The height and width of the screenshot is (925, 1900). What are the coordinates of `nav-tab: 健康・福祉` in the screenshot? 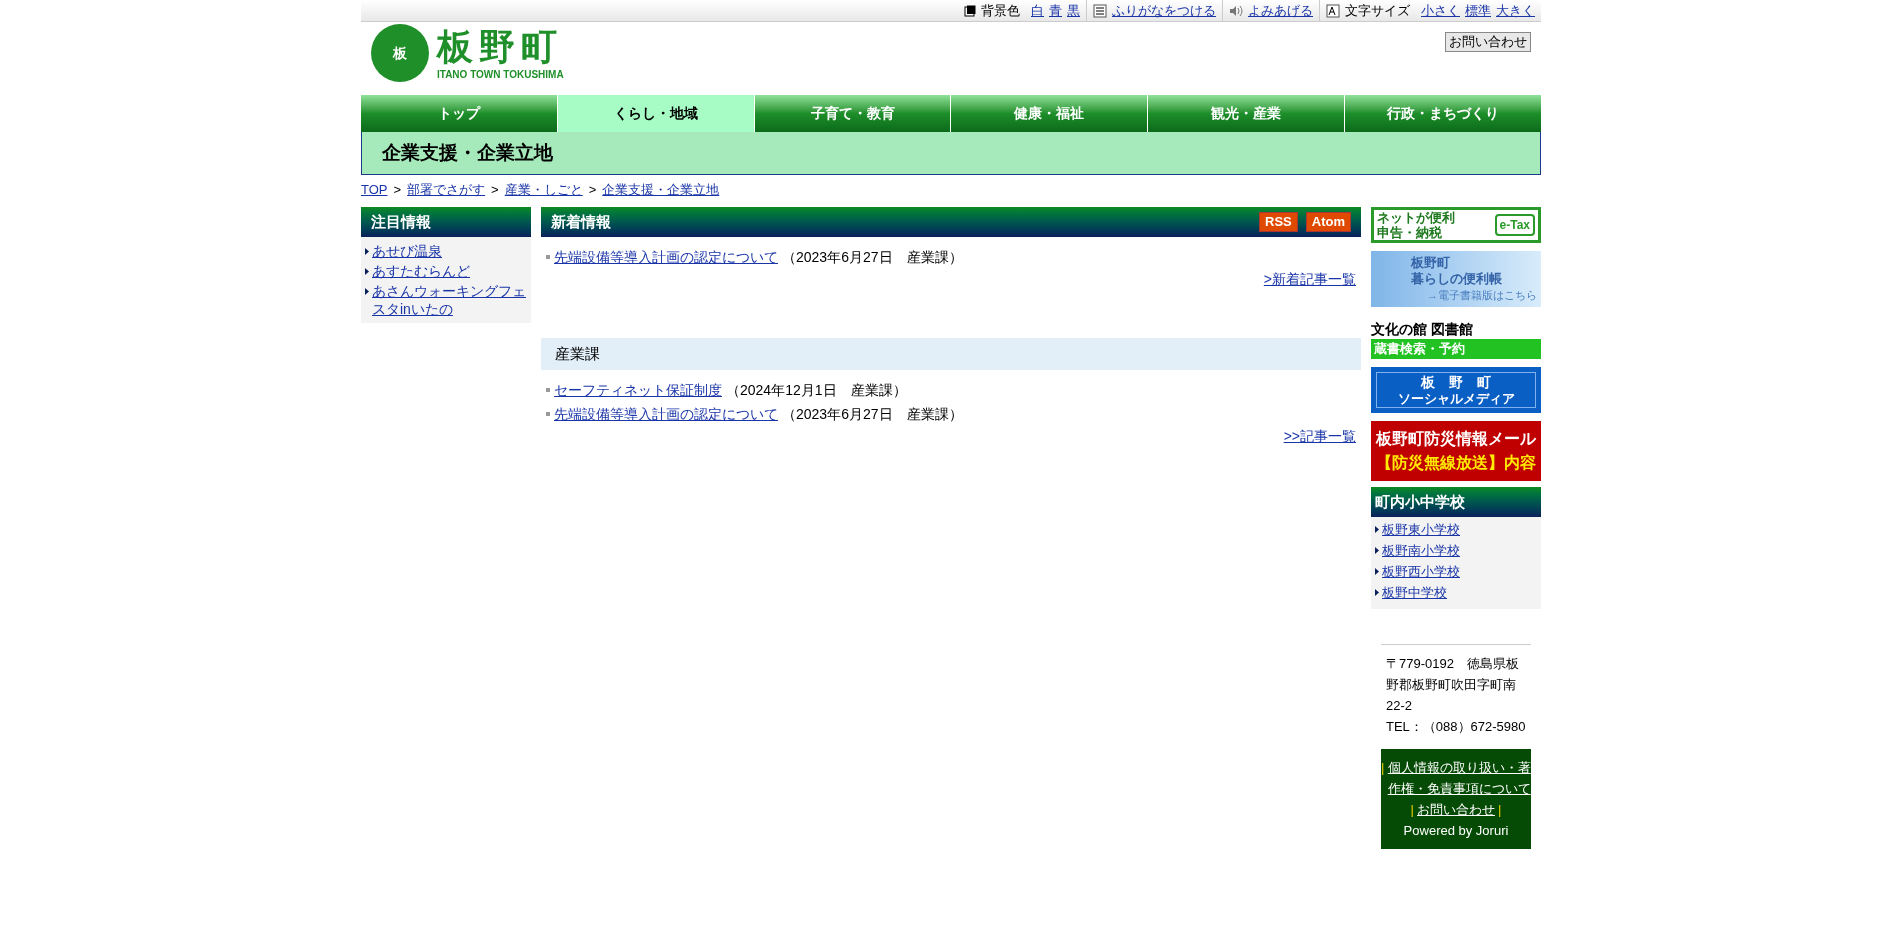 It's located at (1049, 113).